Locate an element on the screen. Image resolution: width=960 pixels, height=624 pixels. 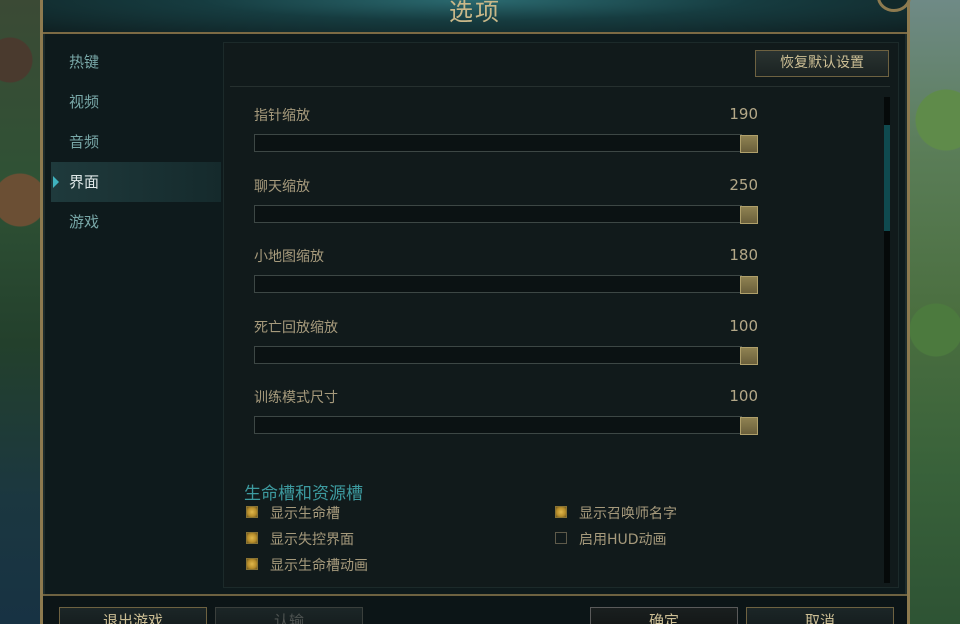
sidebar-item-label: 游戏 is located at coordinates (84, 222).